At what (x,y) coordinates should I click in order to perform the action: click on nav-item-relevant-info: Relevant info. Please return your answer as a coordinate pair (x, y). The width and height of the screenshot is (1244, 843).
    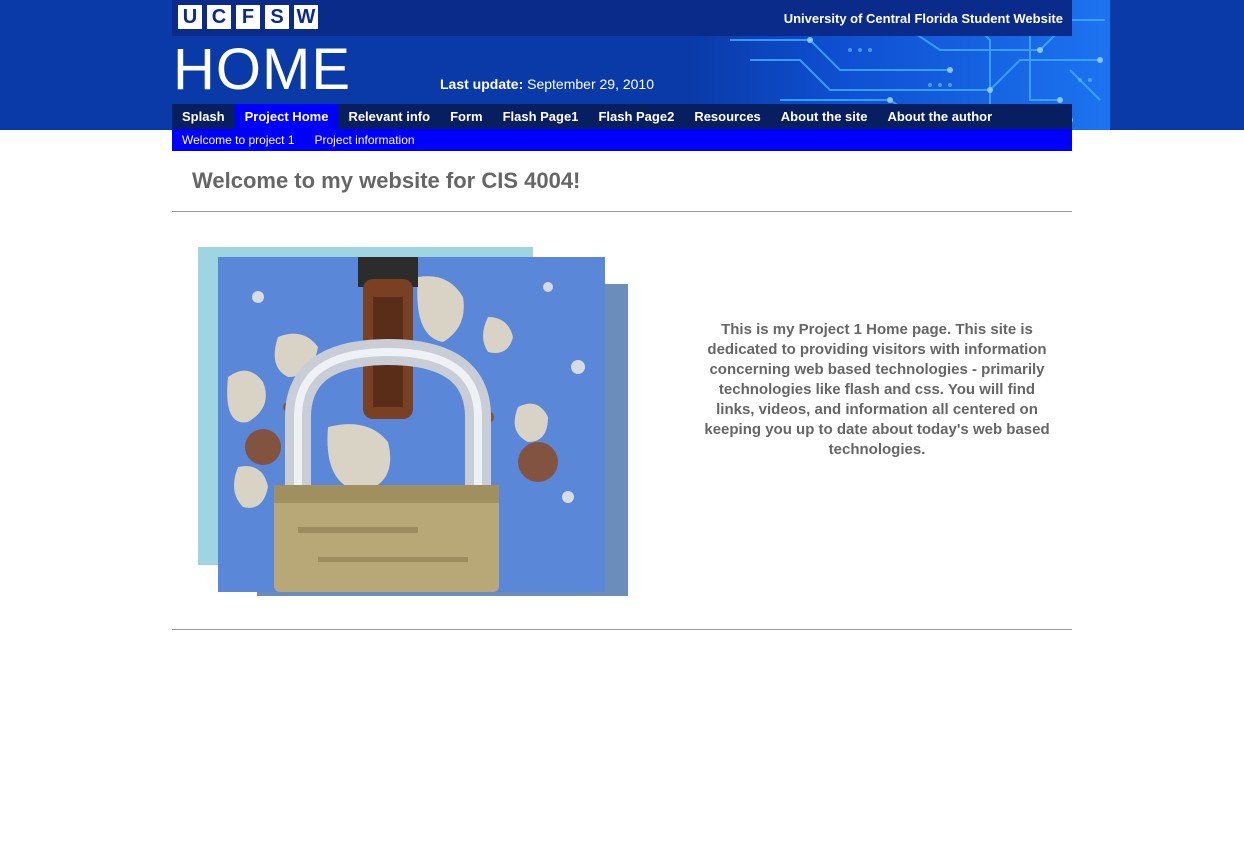
    Looking at the image, I should click on (389, 116).